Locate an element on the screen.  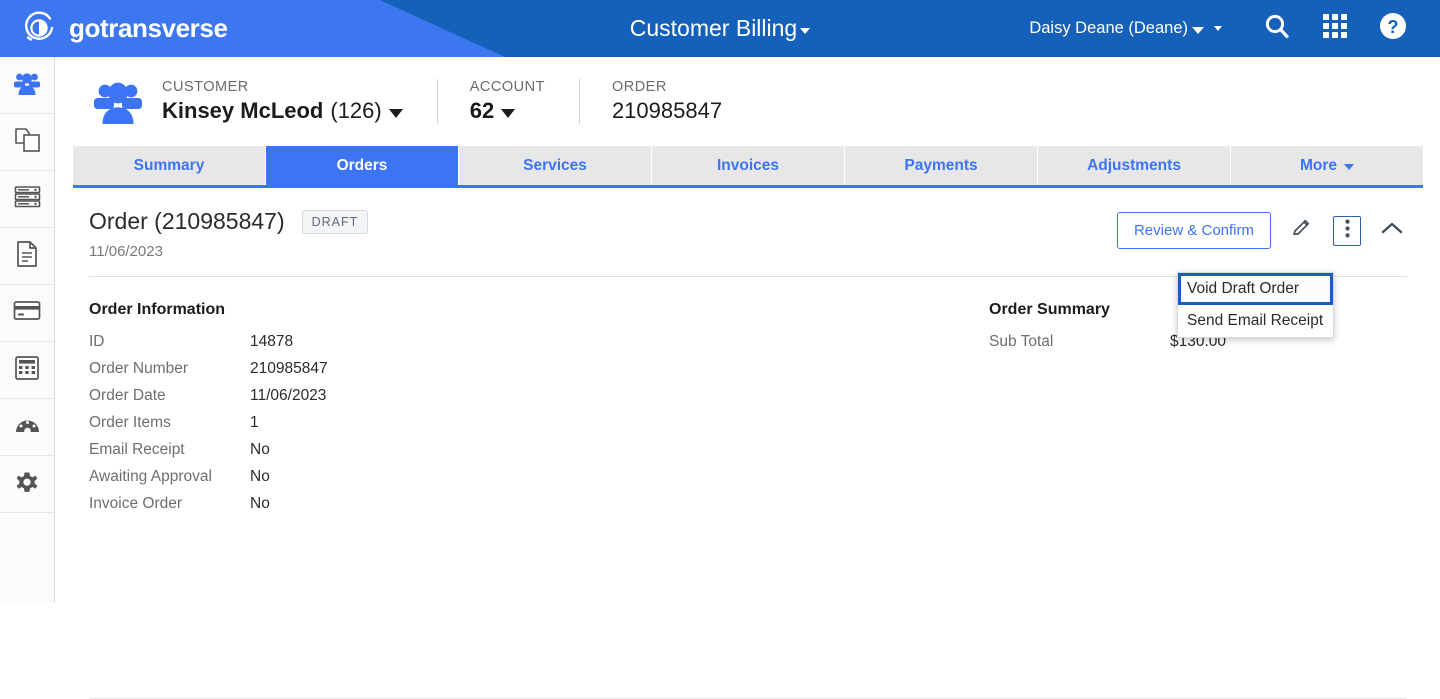
info-row: Order Items 1 is located at coordinates (539, 423).